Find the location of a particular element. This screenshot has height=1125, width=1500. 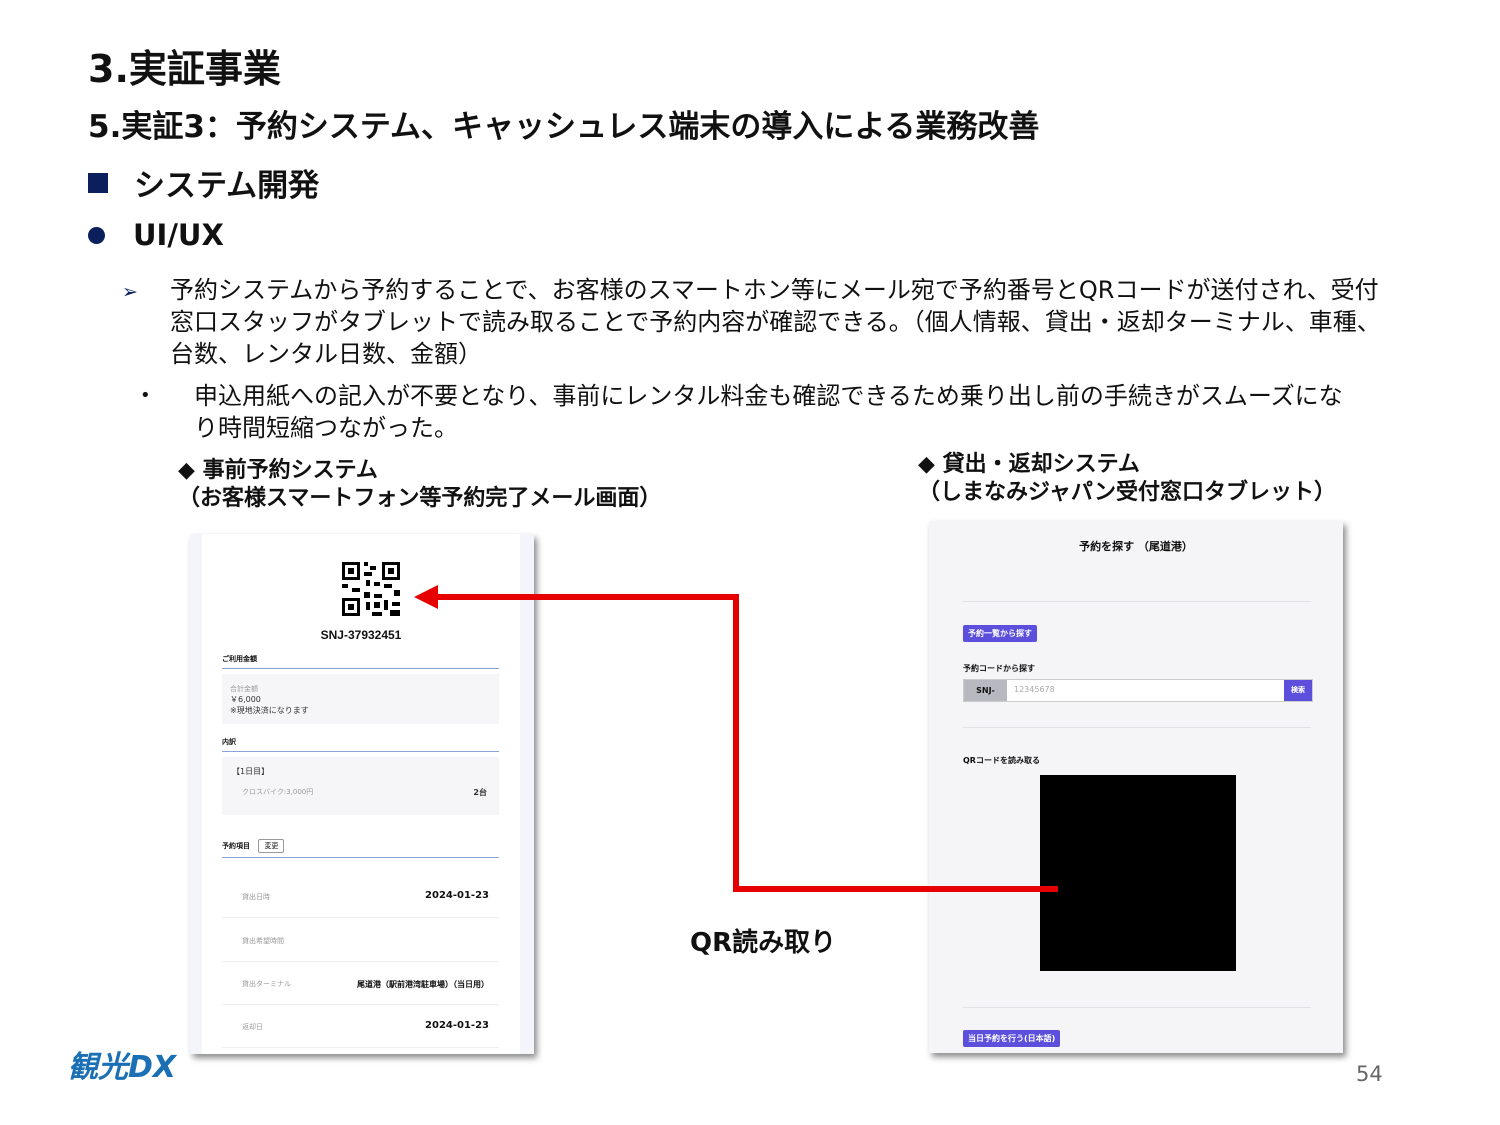

logo: 観光DX is located at coordinates (122, 1064).